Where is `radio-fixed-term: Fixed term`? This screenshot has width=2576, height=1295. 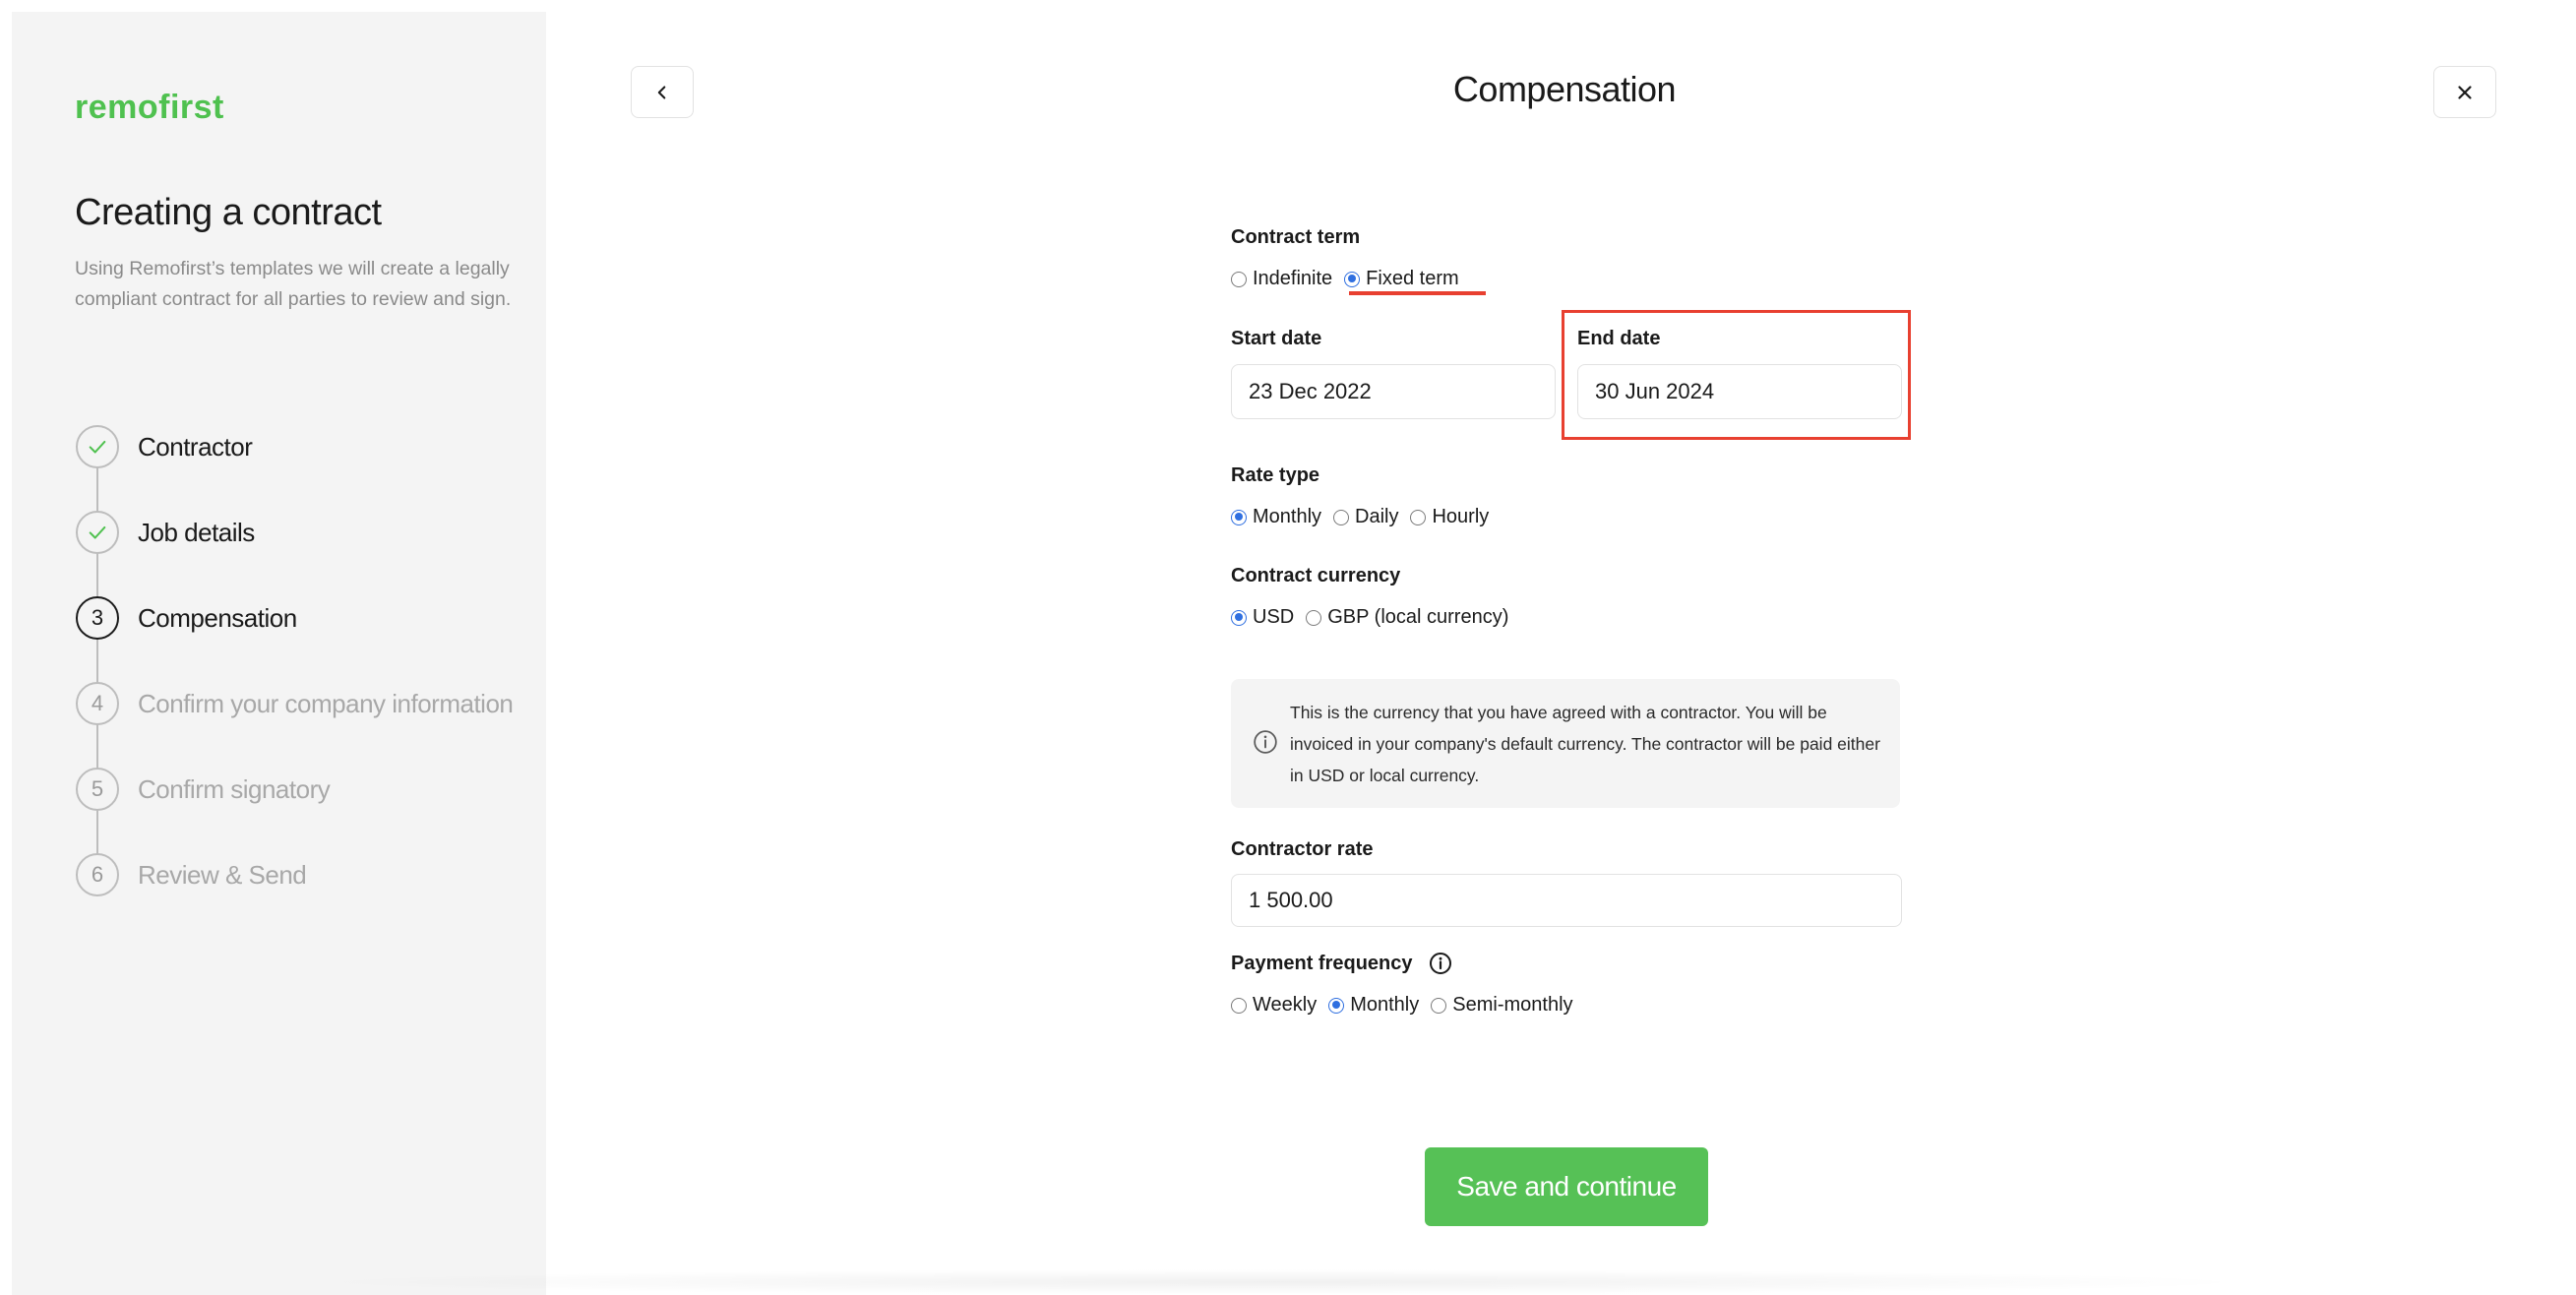
radio-fixed-term: Fixed term is located at coordinates (1401, 279).